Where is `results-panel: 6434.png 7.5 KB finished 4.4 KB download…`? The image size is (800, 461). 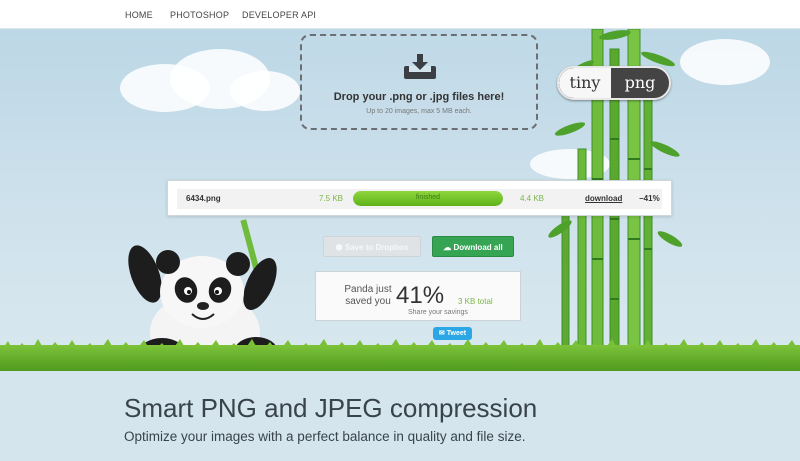
results-panel: 6434.png 7.5 KB finished 4.4 KB download… is located at coordinates (419, 198).